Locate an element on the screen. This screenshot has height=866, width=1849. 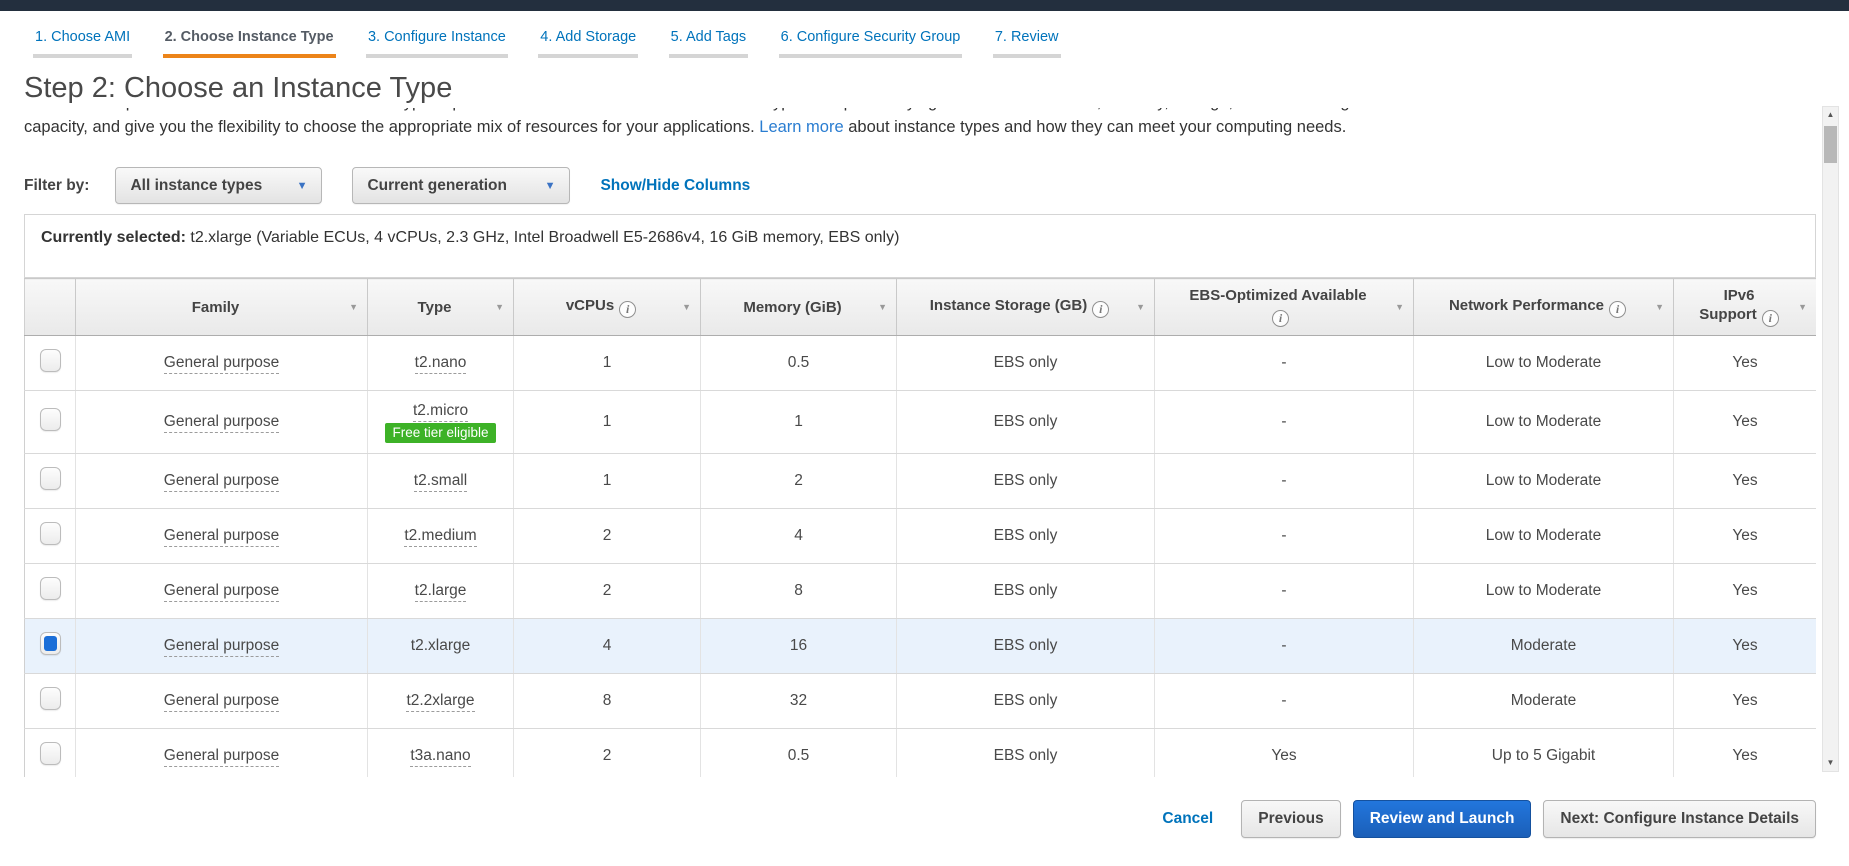
tab-3-configure-instance: 3. Configure Instance is located at coordinates (436, 39).